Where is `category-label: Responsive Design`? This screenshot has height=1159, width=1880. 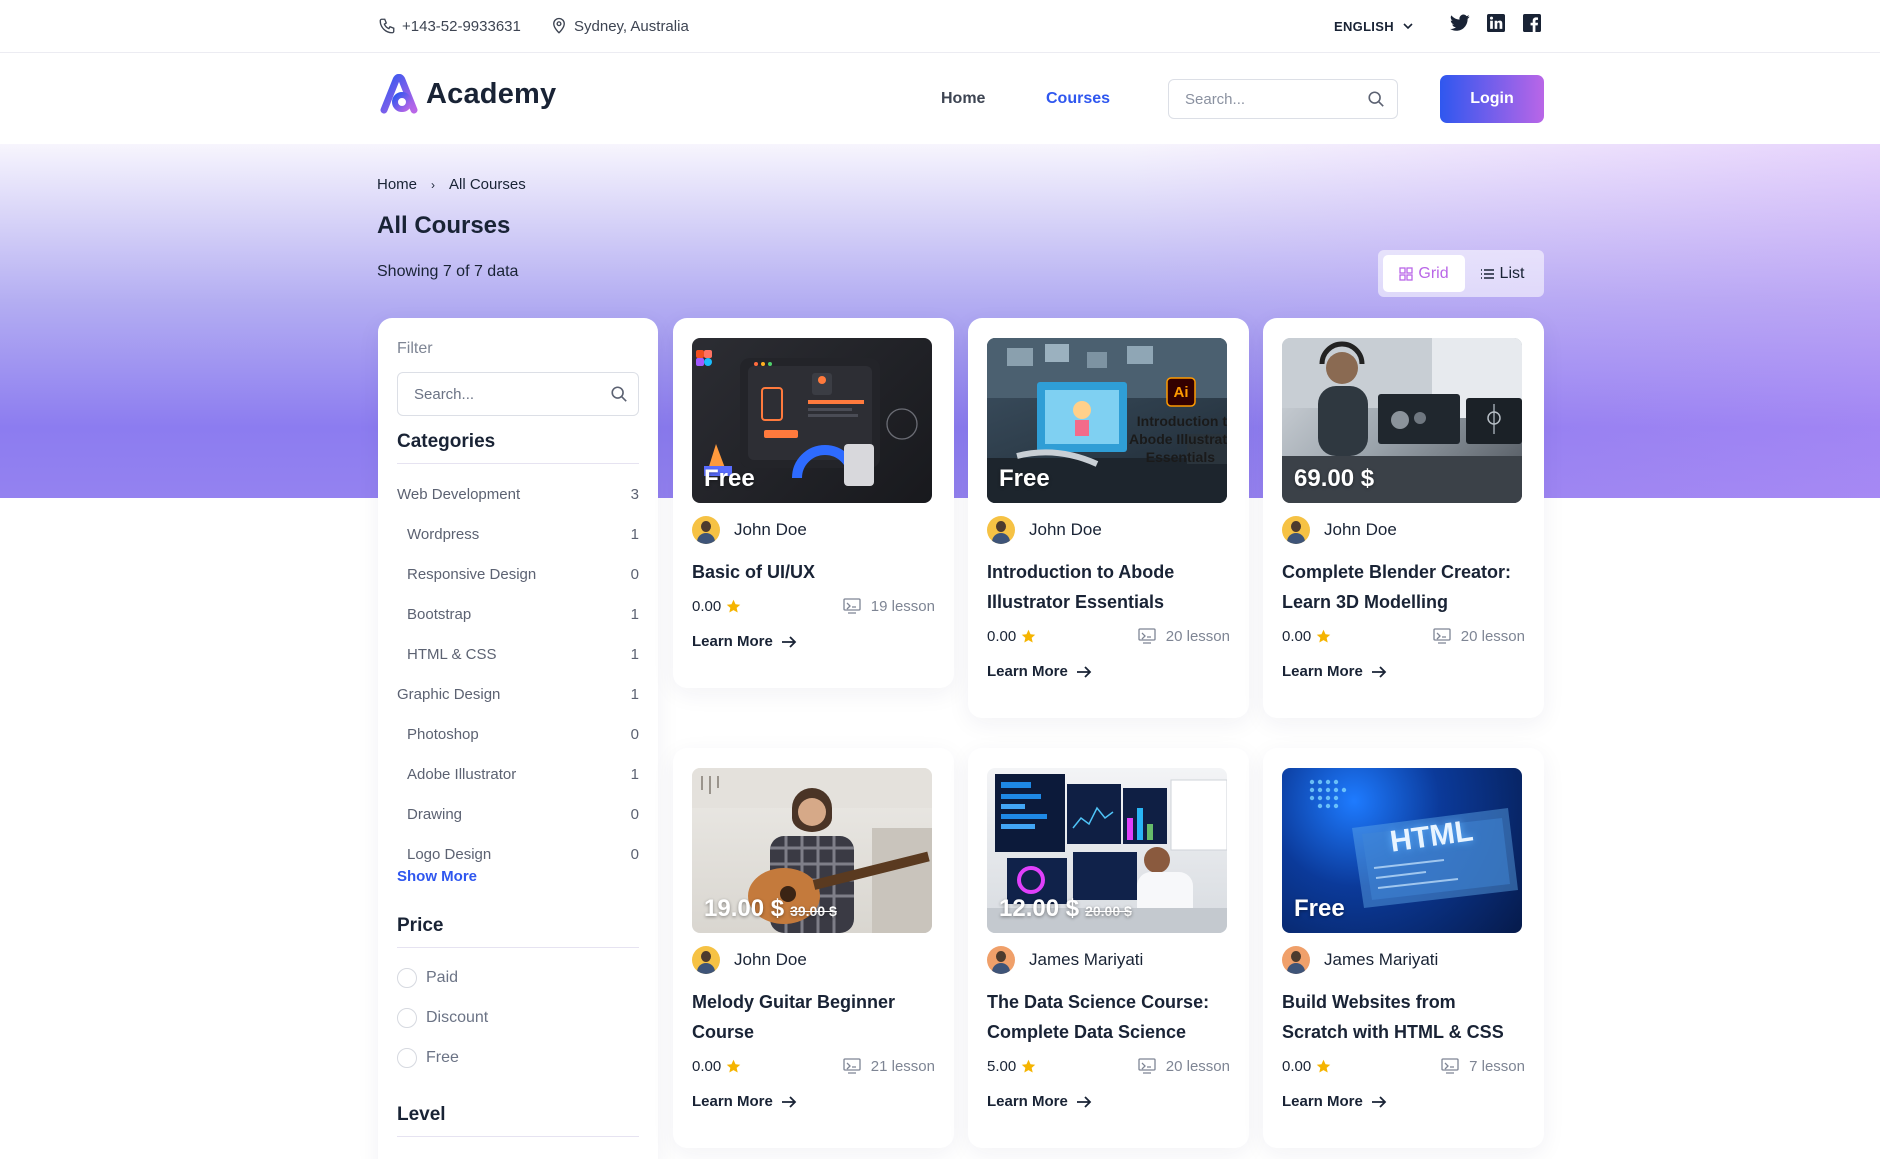
category-label: Responsive Design is located at coordinates (472, 574).